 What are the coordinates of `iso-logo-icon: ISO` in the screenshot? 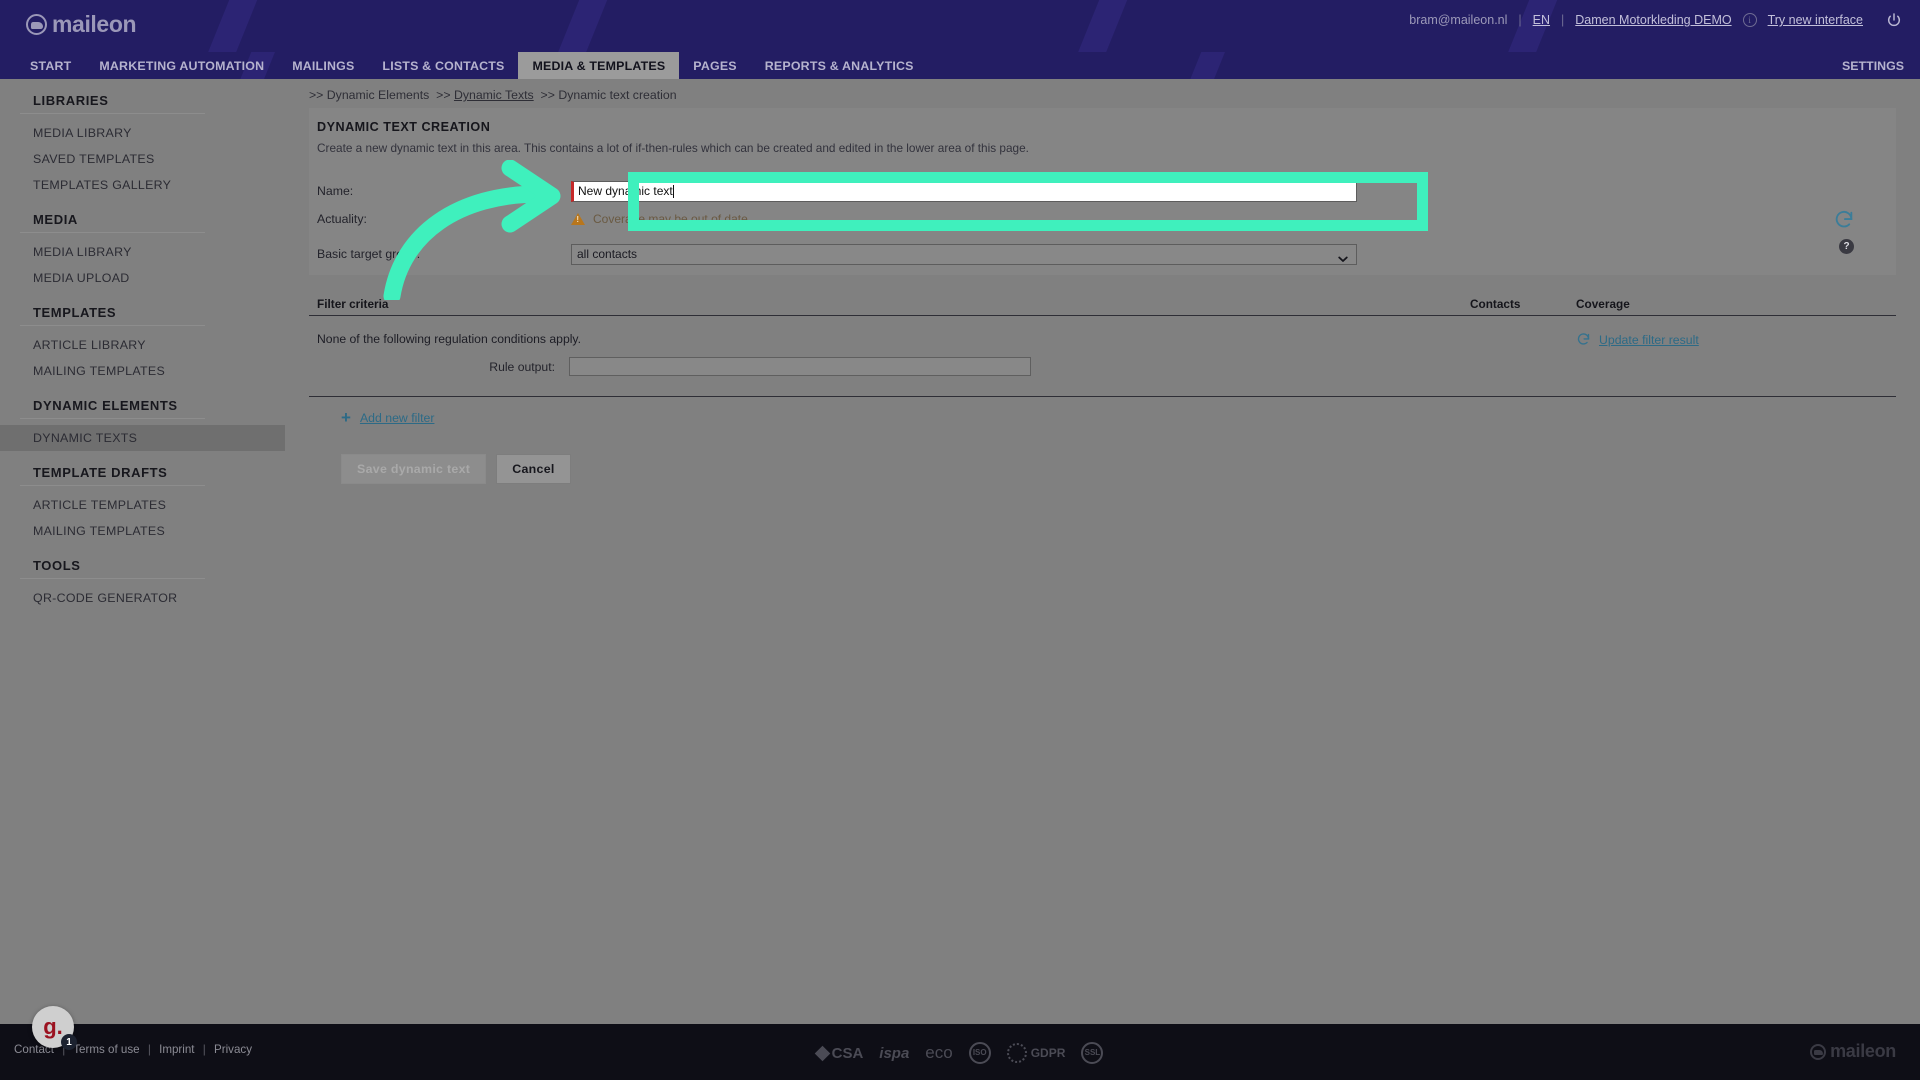 It's located at (979, 1053).